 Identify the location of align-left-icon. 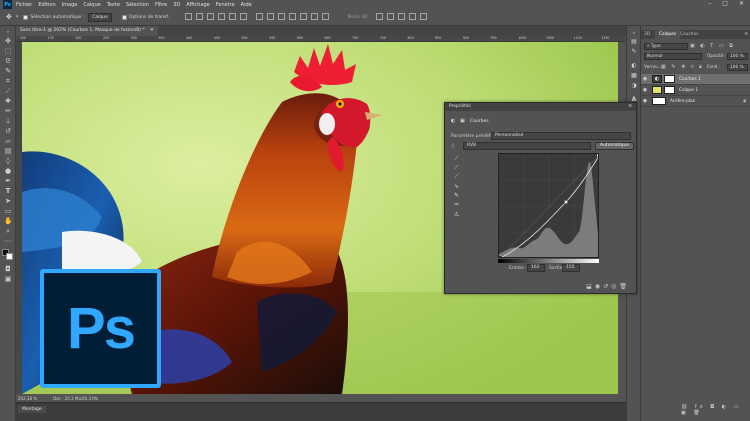
(222, 16).